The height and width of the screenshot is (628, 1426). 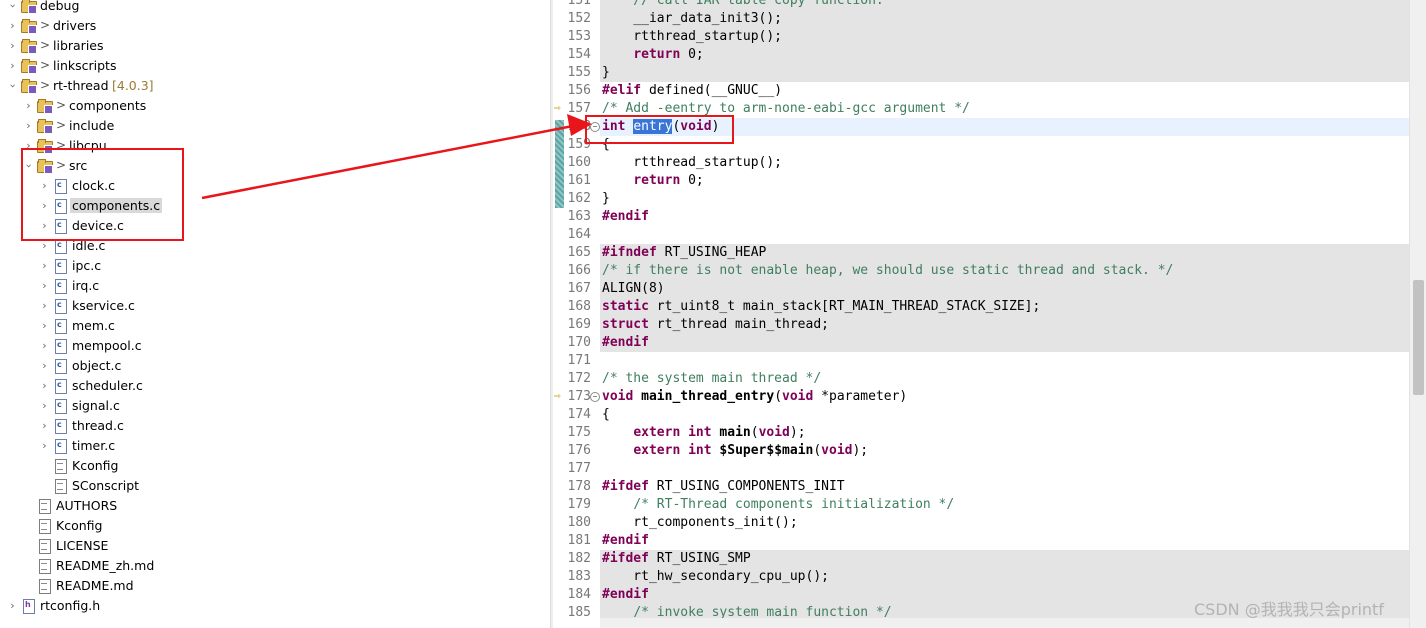 I want to click on code-token: rtthread_startup();, so click(x=692, y=36).